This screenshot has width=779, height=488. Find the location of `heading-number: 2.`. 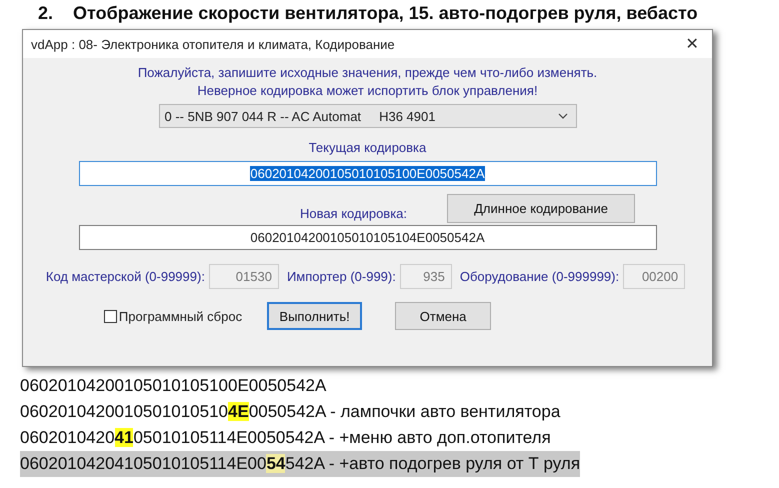

heading-number: 2. is located at coordinates (46, 14).